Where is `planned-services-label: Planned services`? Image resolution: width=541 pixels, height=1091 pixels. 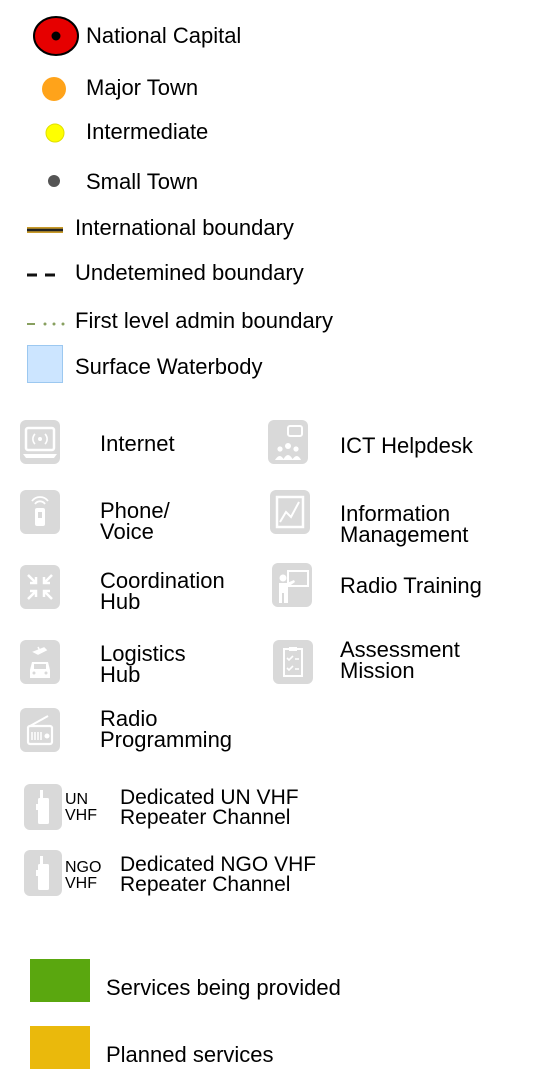 planned-services-label: Planned services is located at coordinates (190, 1054).